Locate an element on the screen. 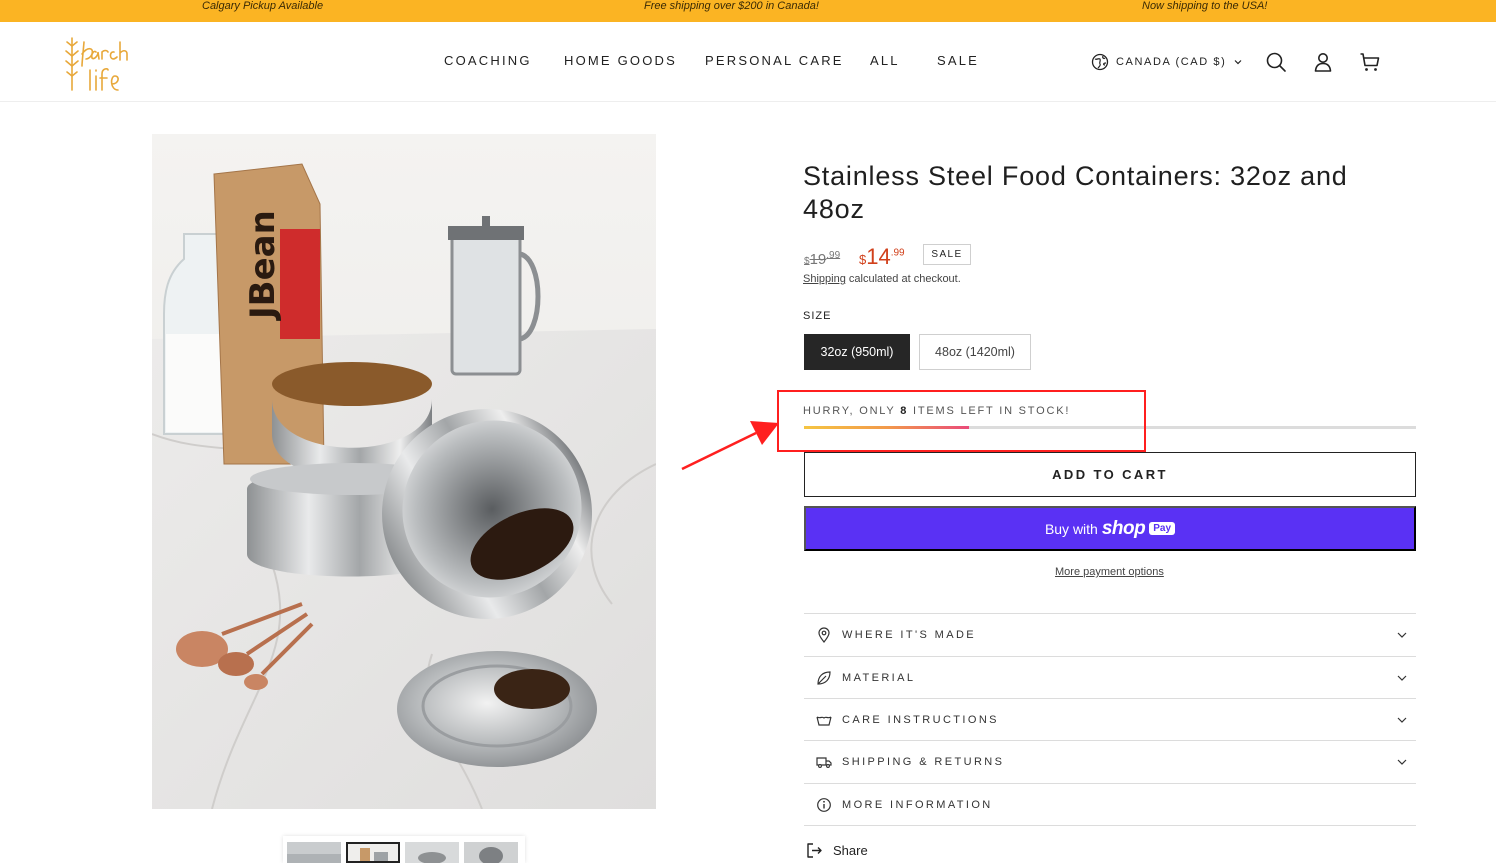 The width and height of the screenshot is (1496, 863). truck-icon is located at coordinates (824, 762).